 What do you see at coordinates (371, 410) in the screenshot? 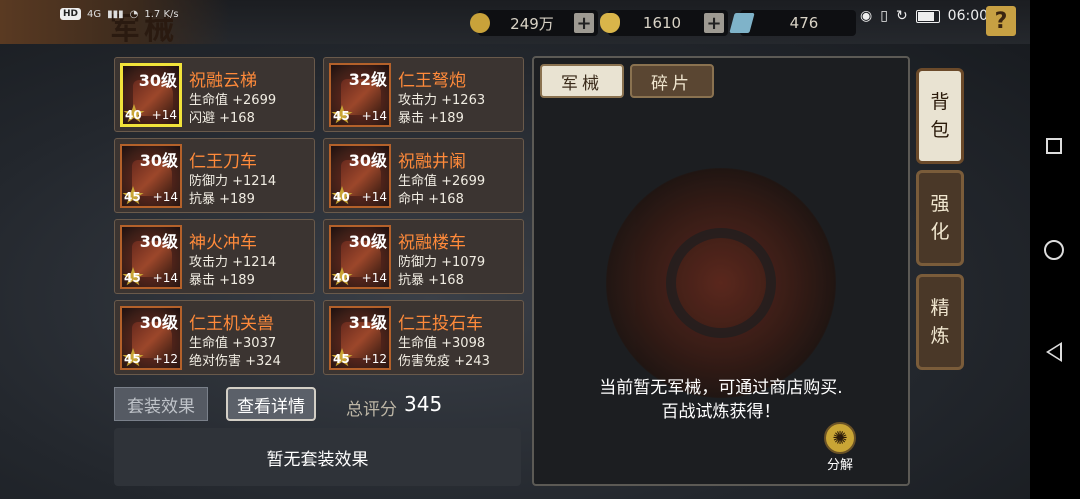
I see `score-label: 总评分` at bounding box center [371, 410].